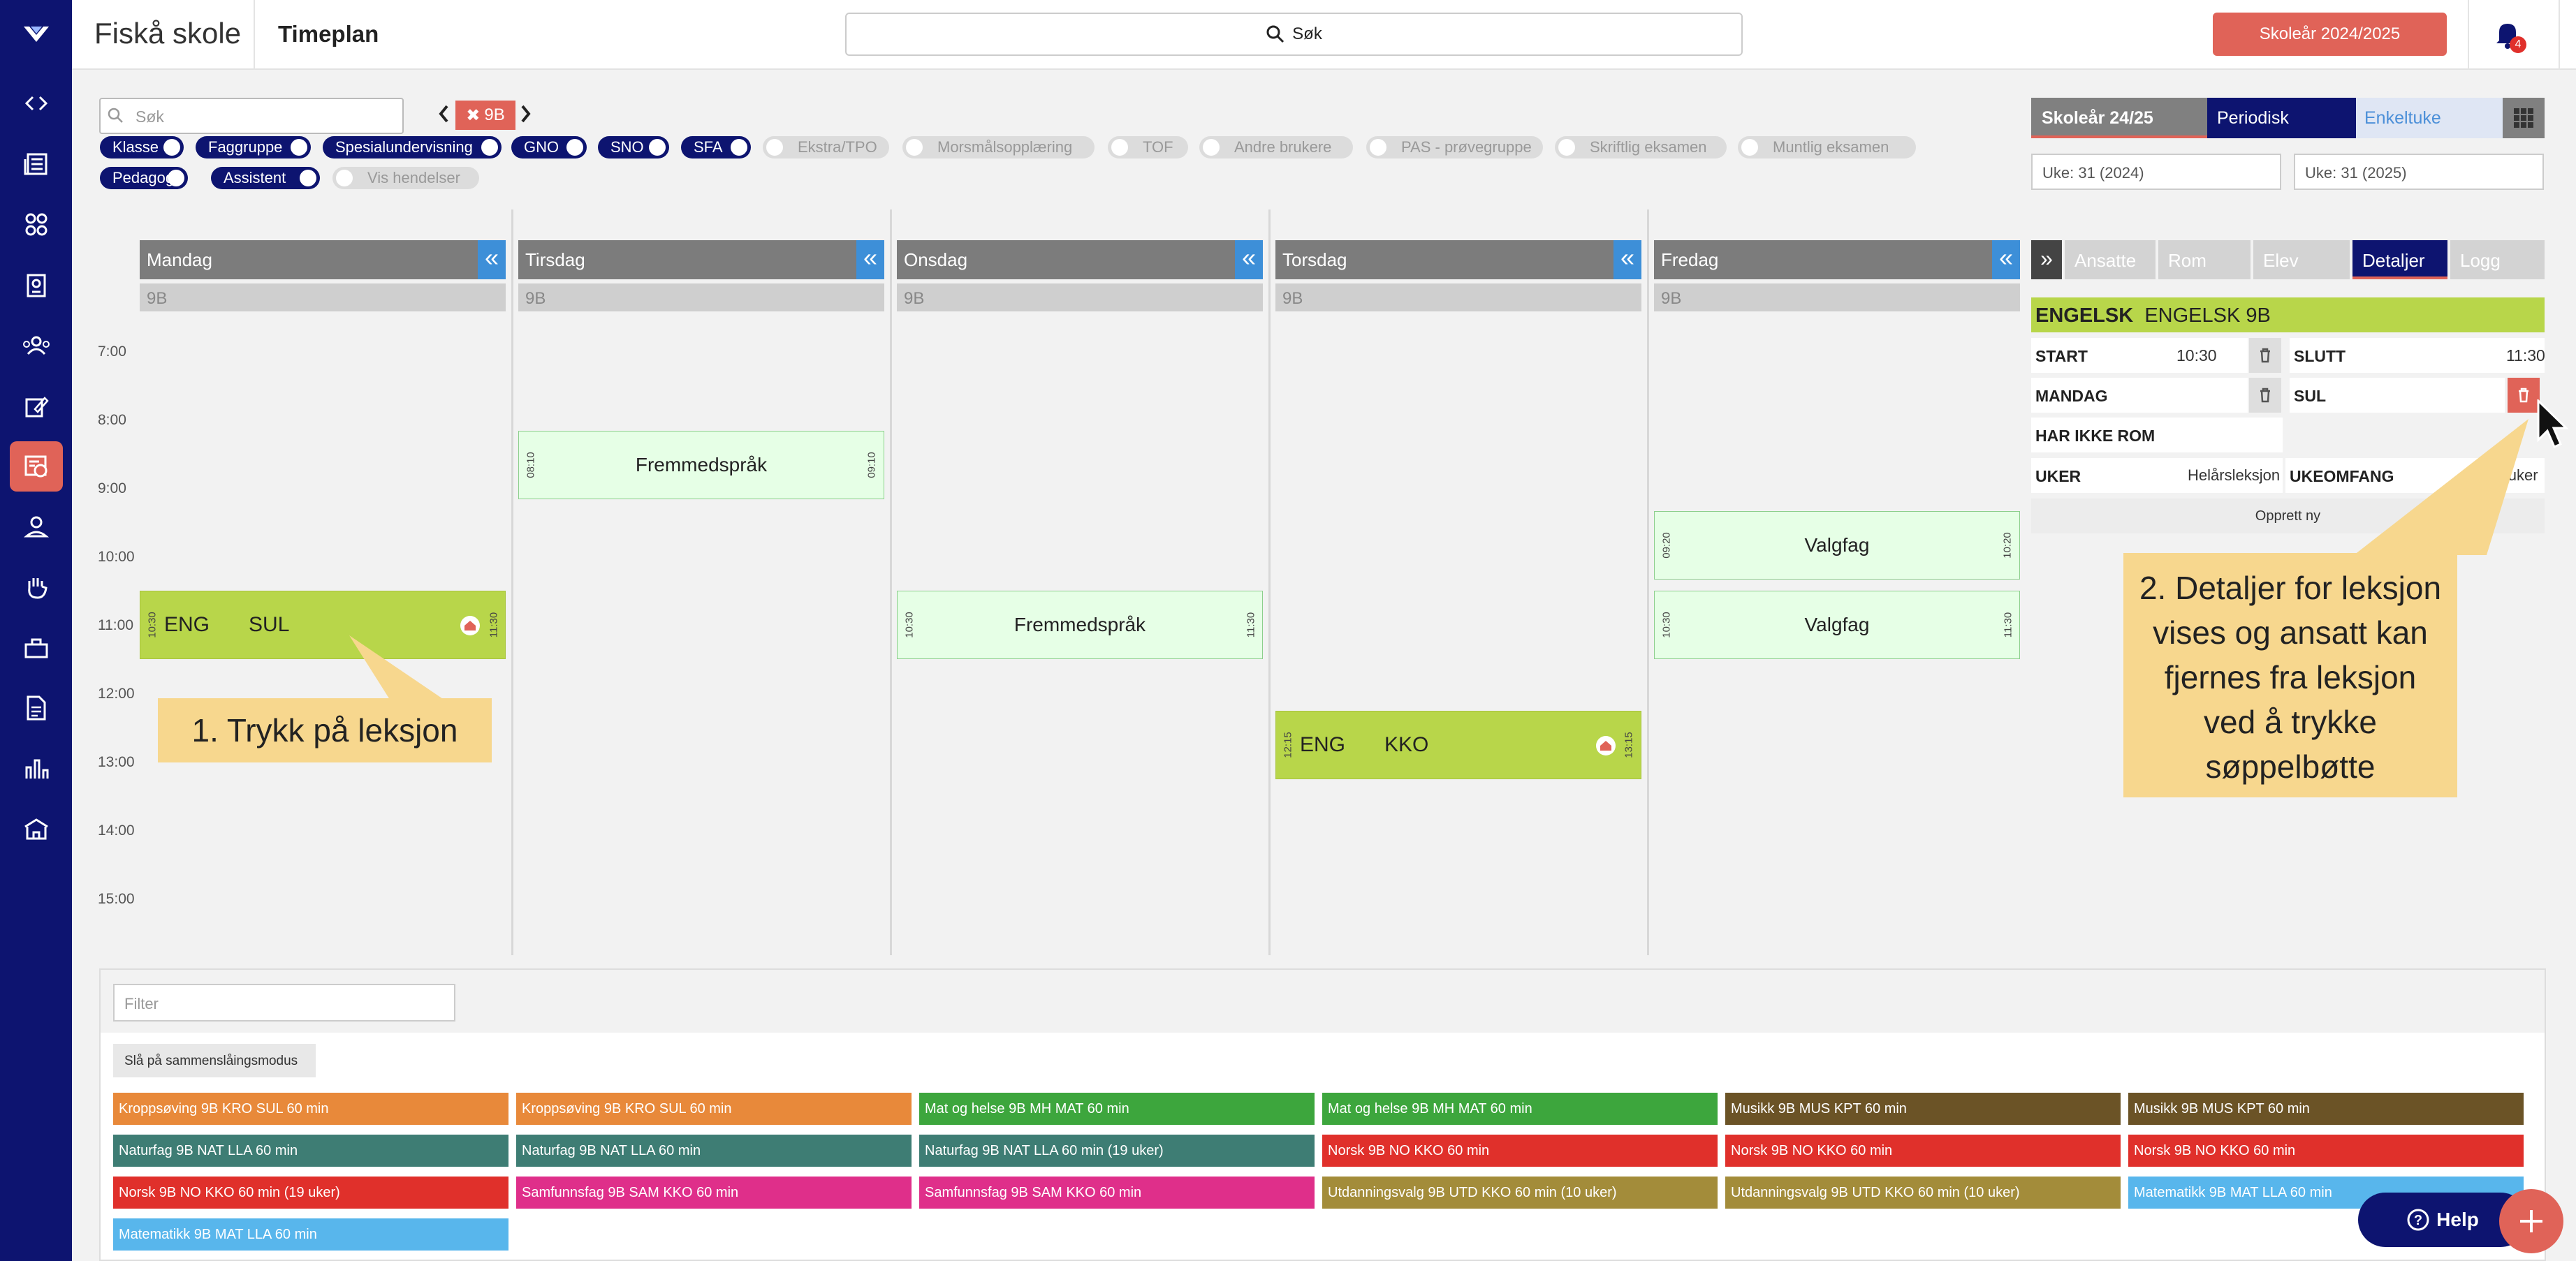 The height and width of the screenshot is (1261, 2576). Describe the element at coordinates (36, 164) in the screenshot. I see `news-icon` at that location.